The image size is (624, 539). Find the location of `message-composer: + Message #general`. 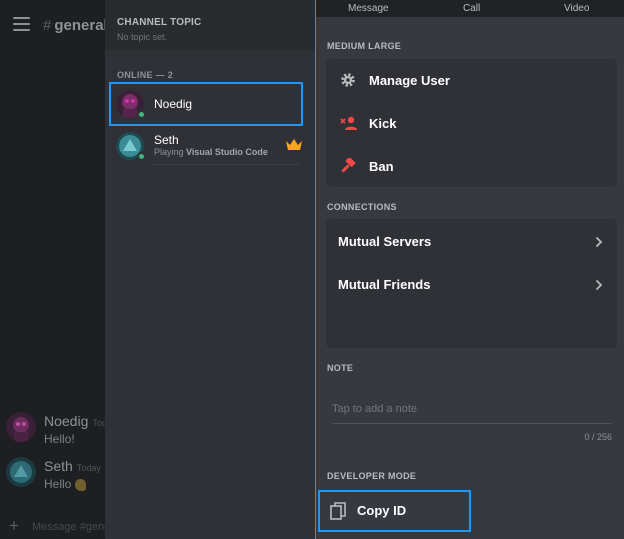

message-composer: + Message #general is located at coordinates (52, 525).